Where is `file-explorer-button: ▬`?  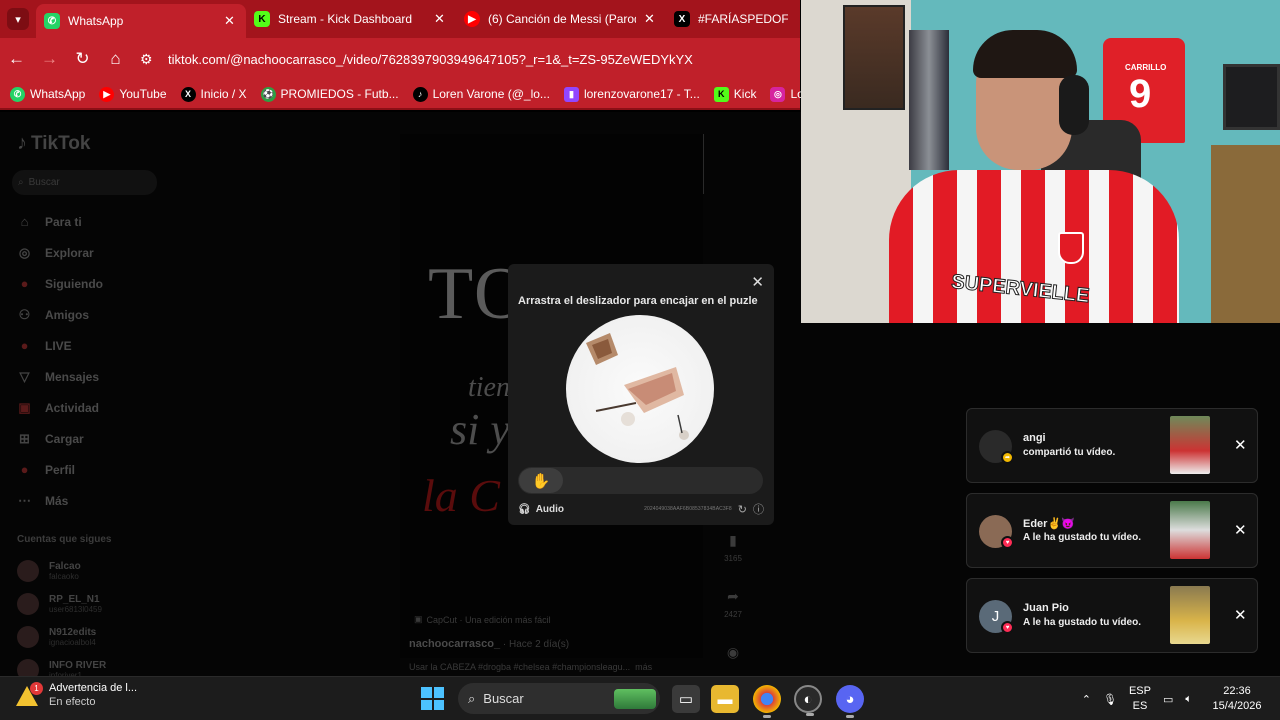 file-explorer-button: ▬ is located at coordinates (725, 699).